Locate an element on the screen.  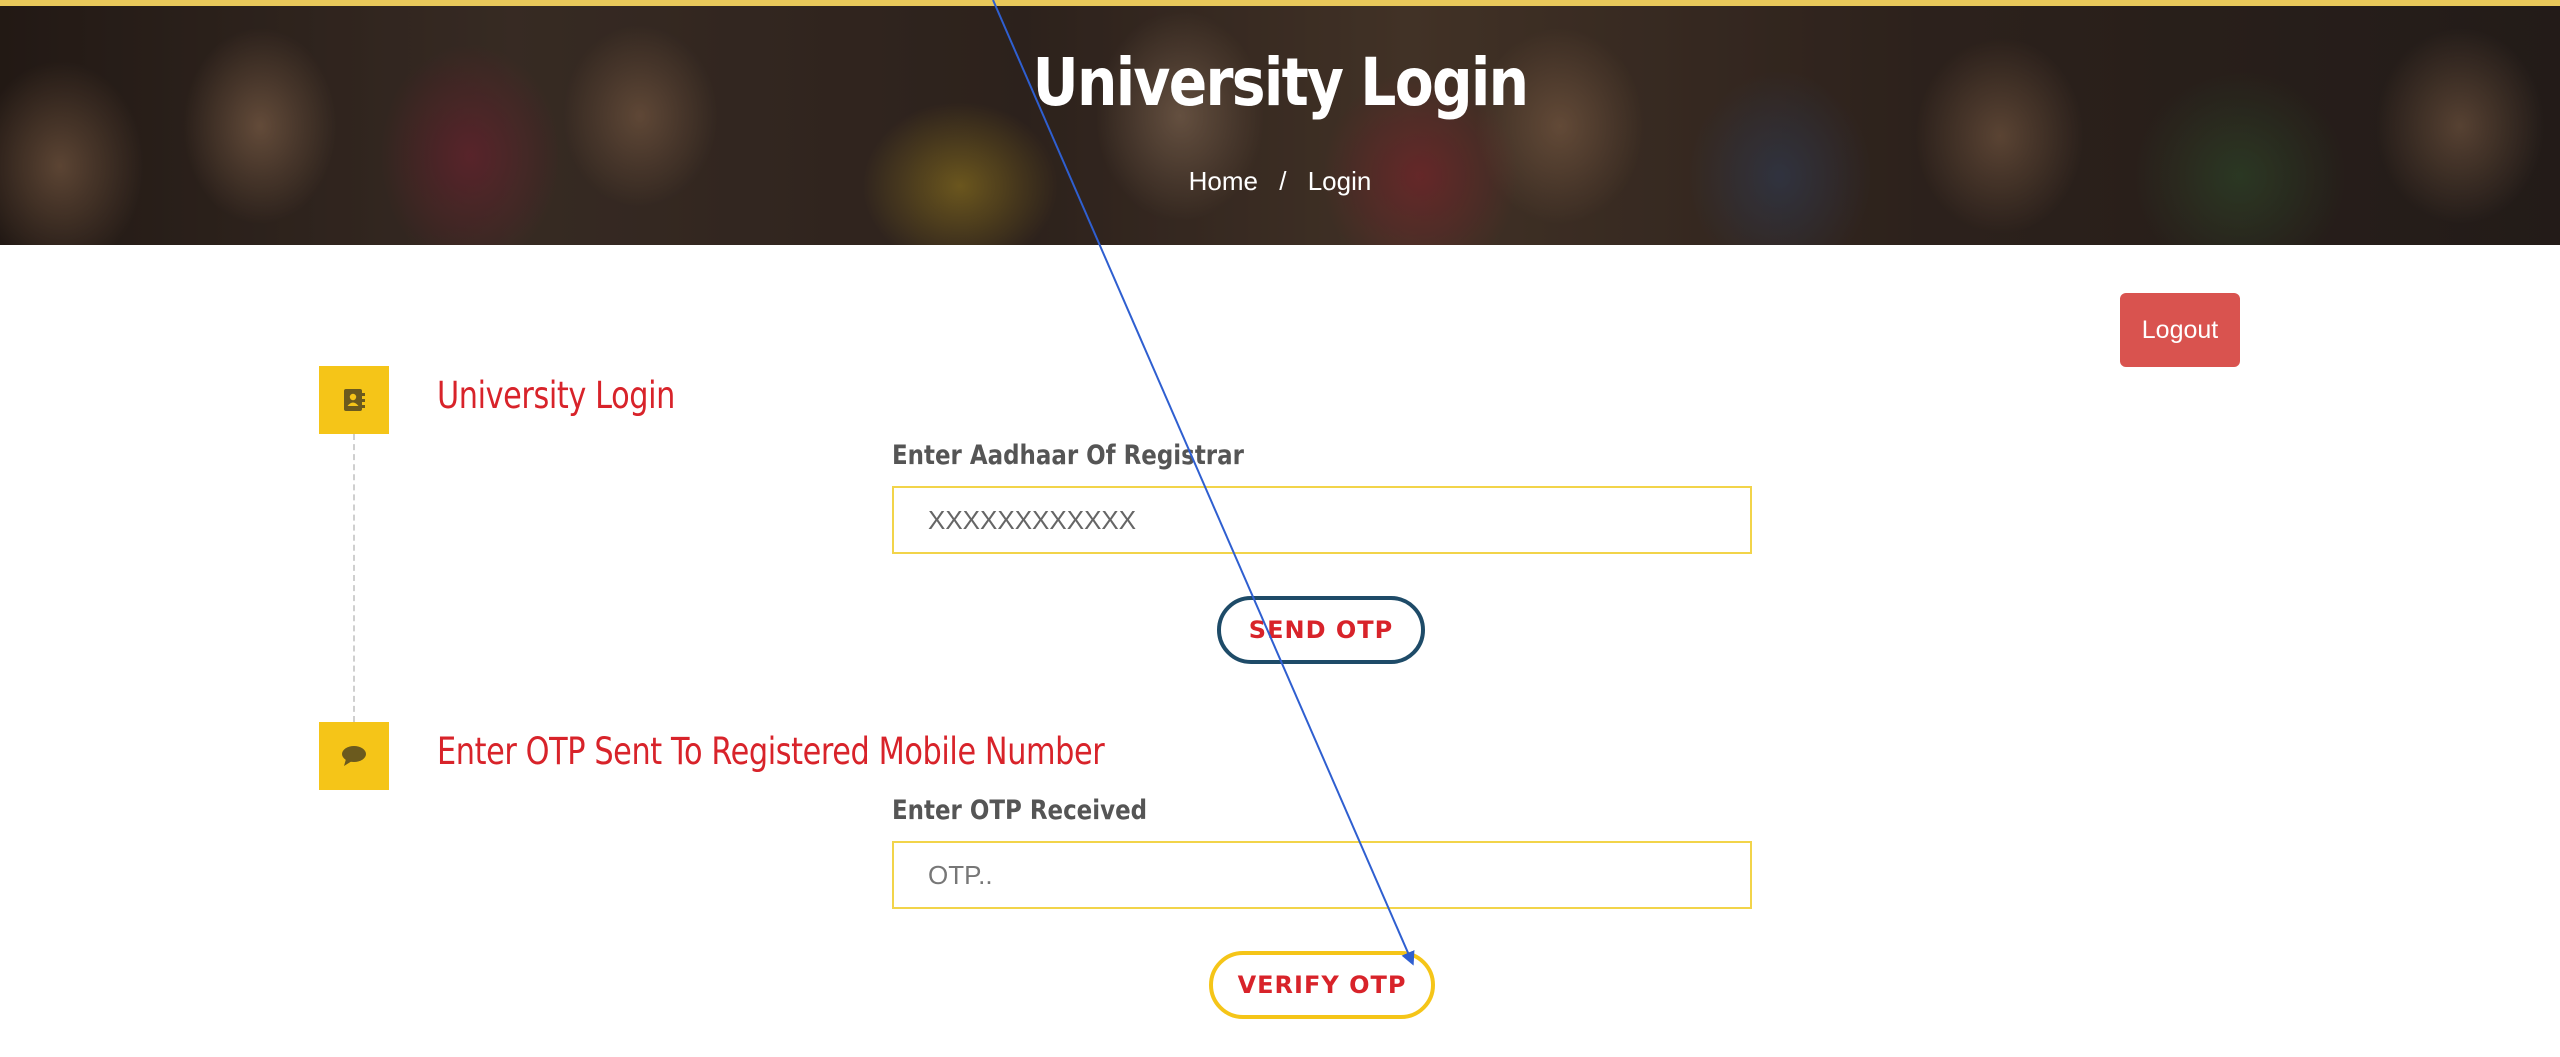
timeline-connector is located at coordinates (354, 578).